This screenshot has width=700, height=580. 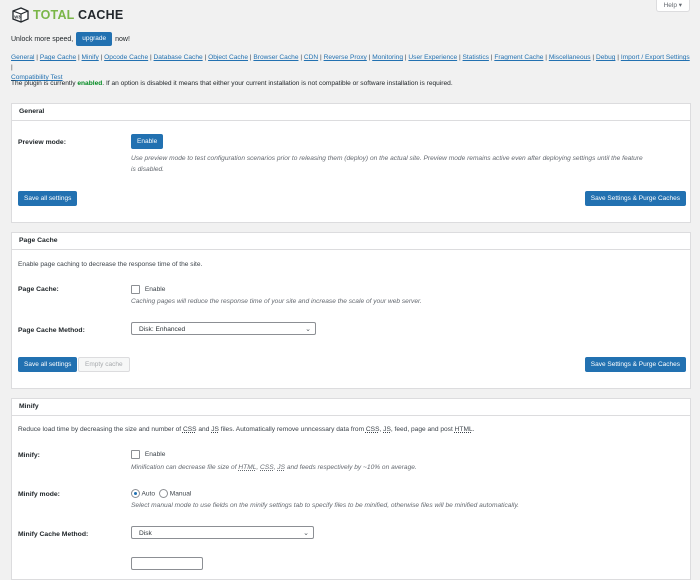 What do you see at coordinates (476, 57) in the screenshot?
I see `nav-link-statistics: Statistics` at bounding box center [476, 57].